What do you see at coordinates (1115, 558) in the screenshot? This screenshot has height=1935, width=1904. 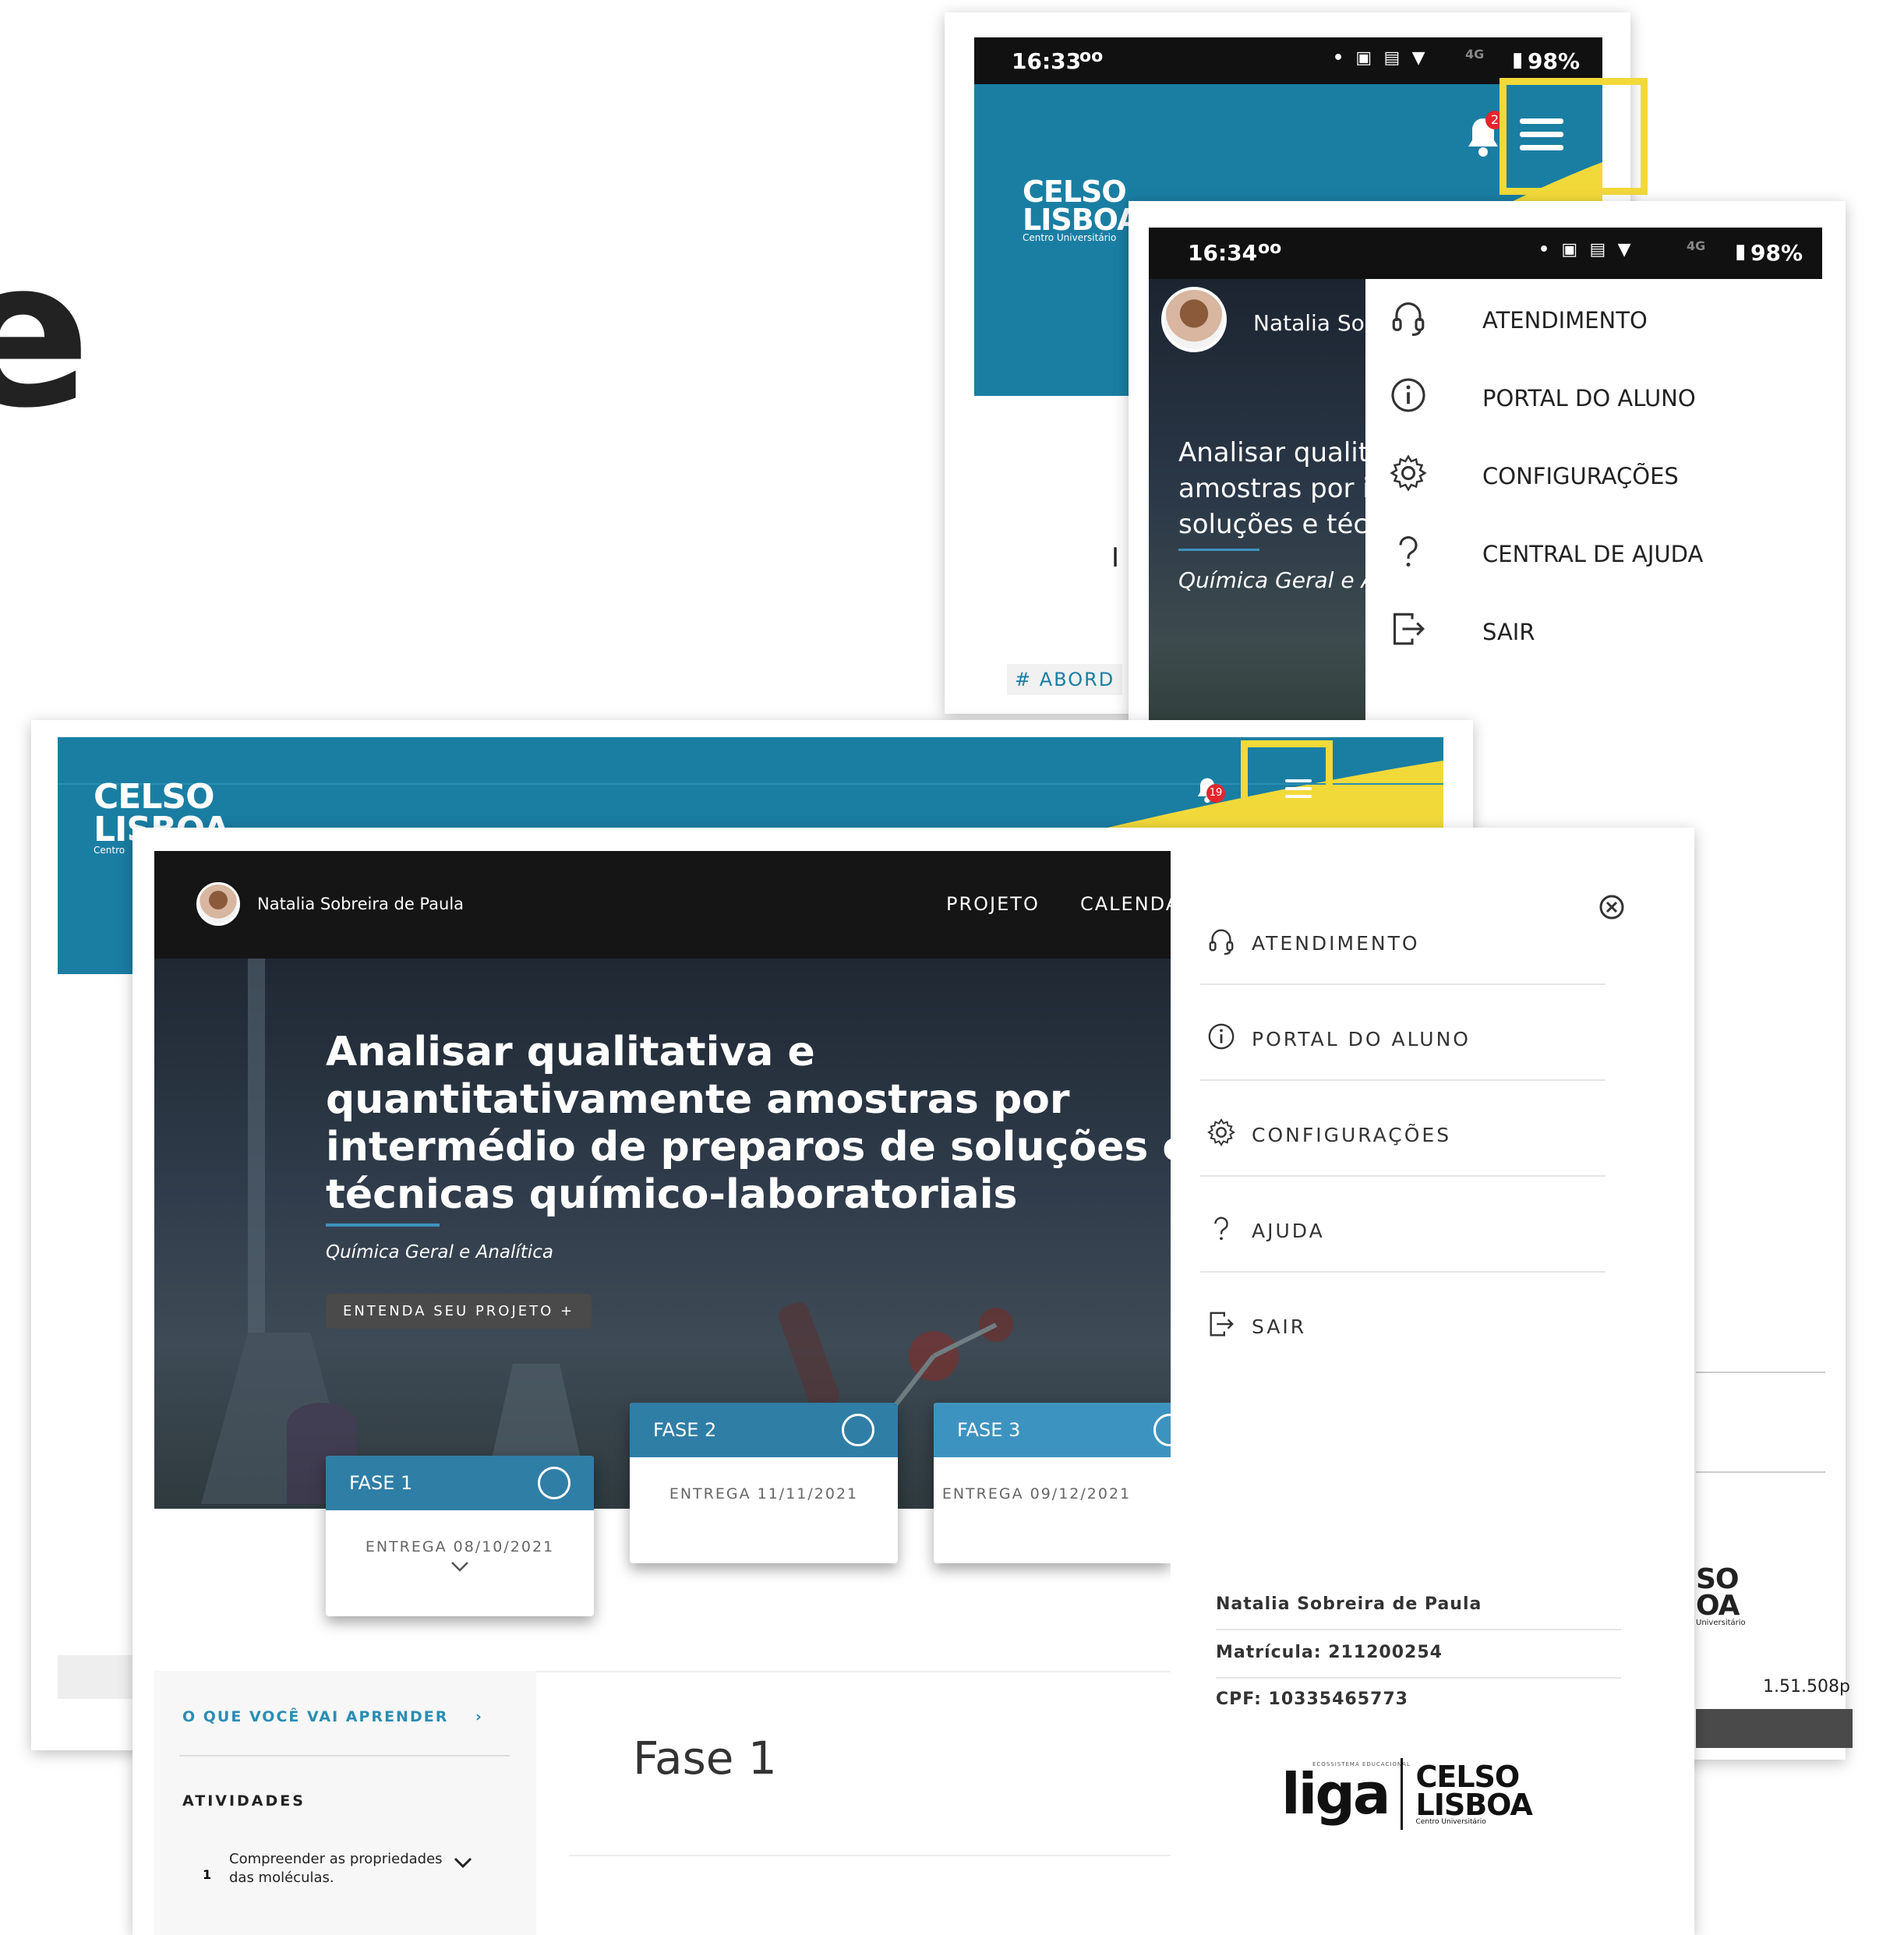 I see `phone1-hidden-text: I` at bounding box center [1115, 558].